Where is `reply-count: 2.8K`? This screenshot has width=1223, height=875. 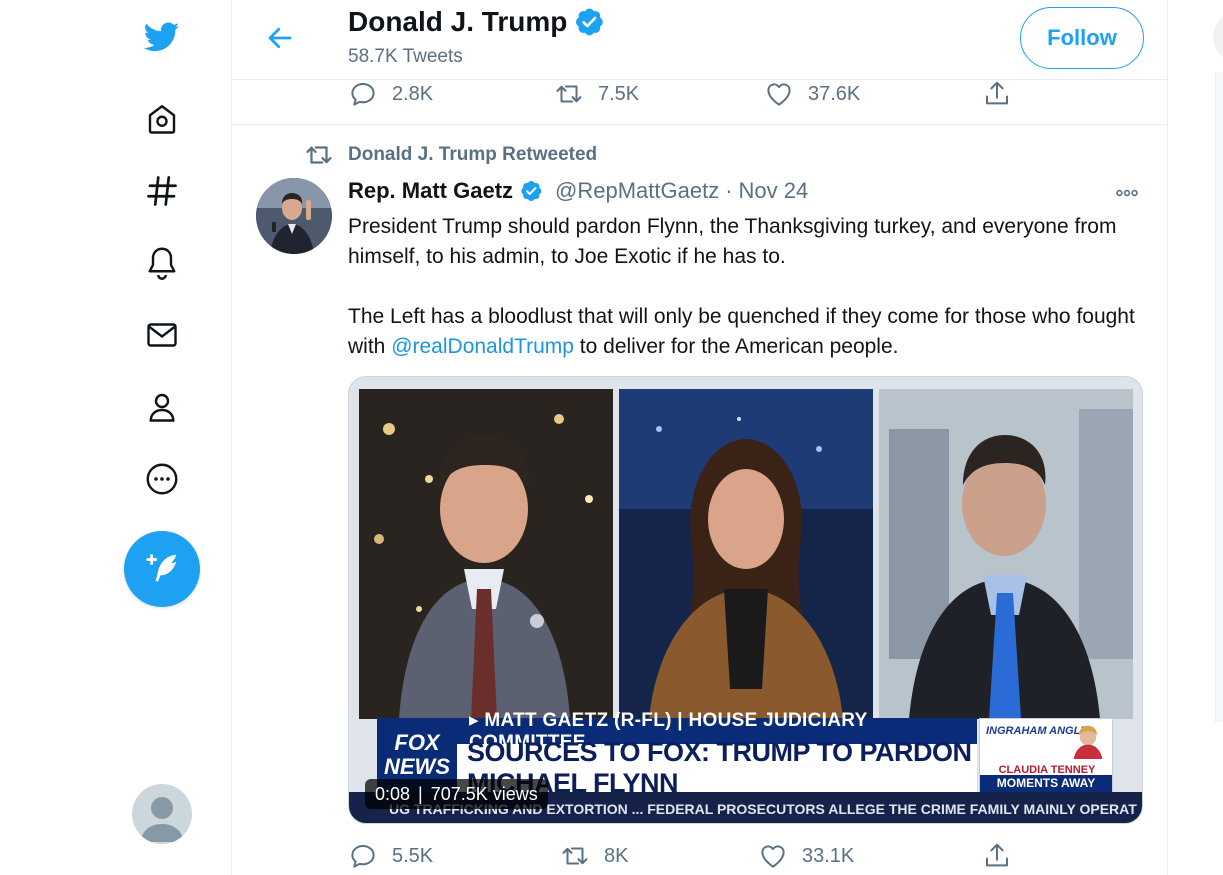
reply-count: 2.8K is located at coordinates (413, 93).